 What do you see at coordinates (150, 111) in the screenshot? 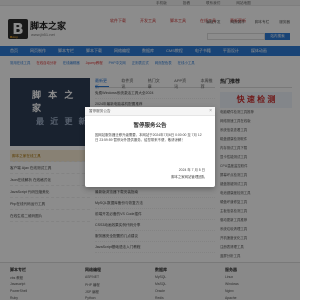
I see `modal-header: 暂停服务公告 ×` at bounding box center [150, 111].